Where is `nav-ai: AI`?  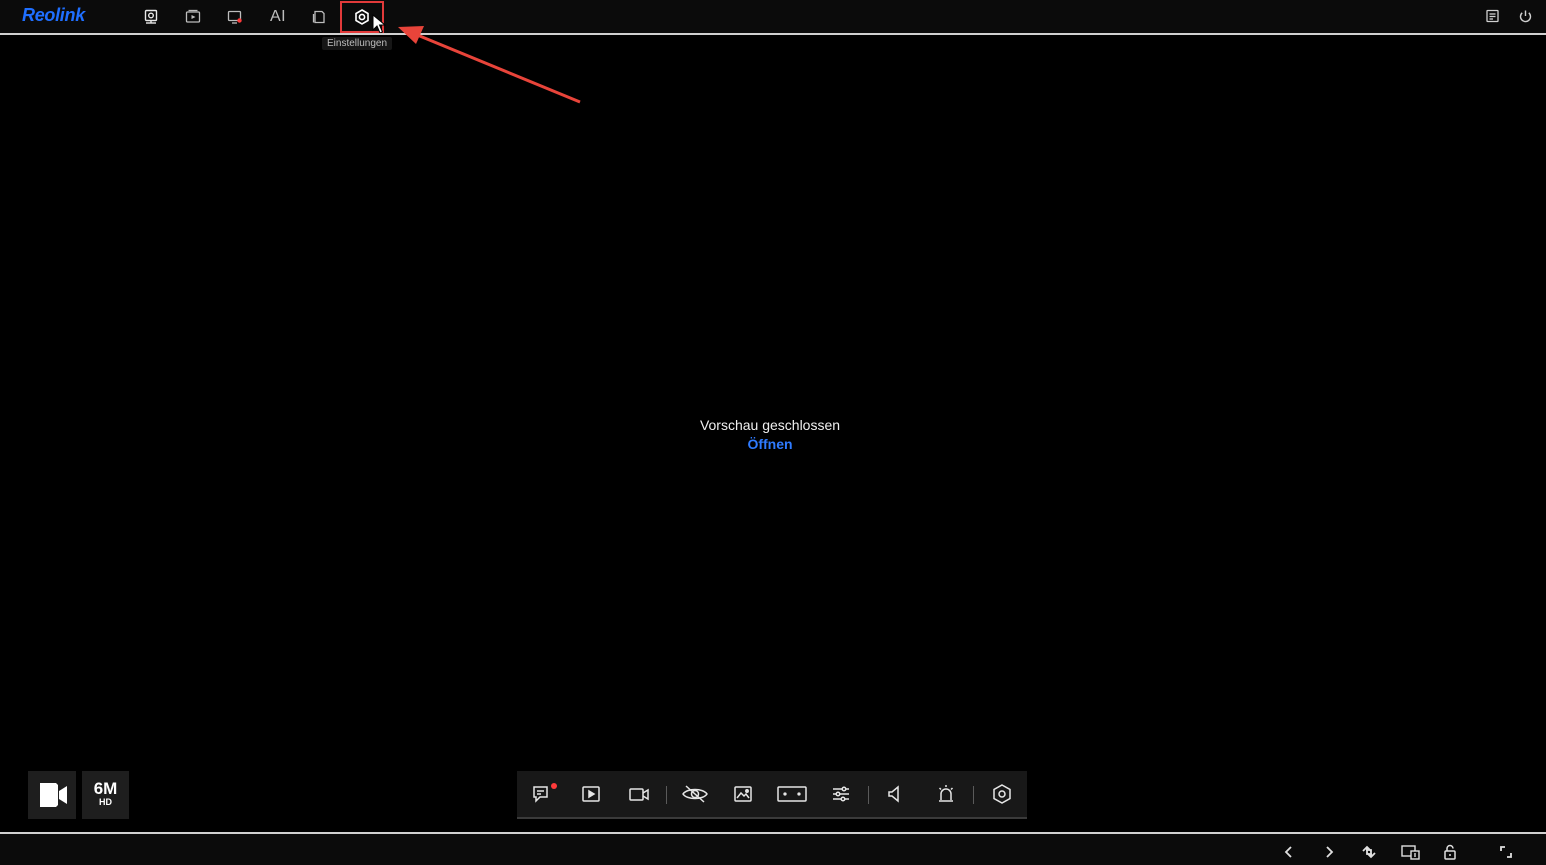
nav-ai: AI is located at coordinates (278, 16).